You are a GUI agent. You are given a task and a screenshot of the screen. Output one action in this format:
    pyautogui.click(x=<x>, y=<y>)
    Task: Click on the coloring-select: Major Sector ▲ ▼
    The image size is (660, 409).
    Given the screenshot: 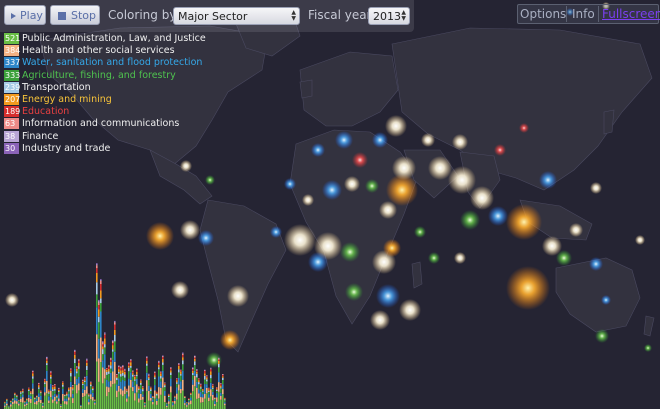 What is the action you would take?
    pyautogui.click(x=236, y=16)
    